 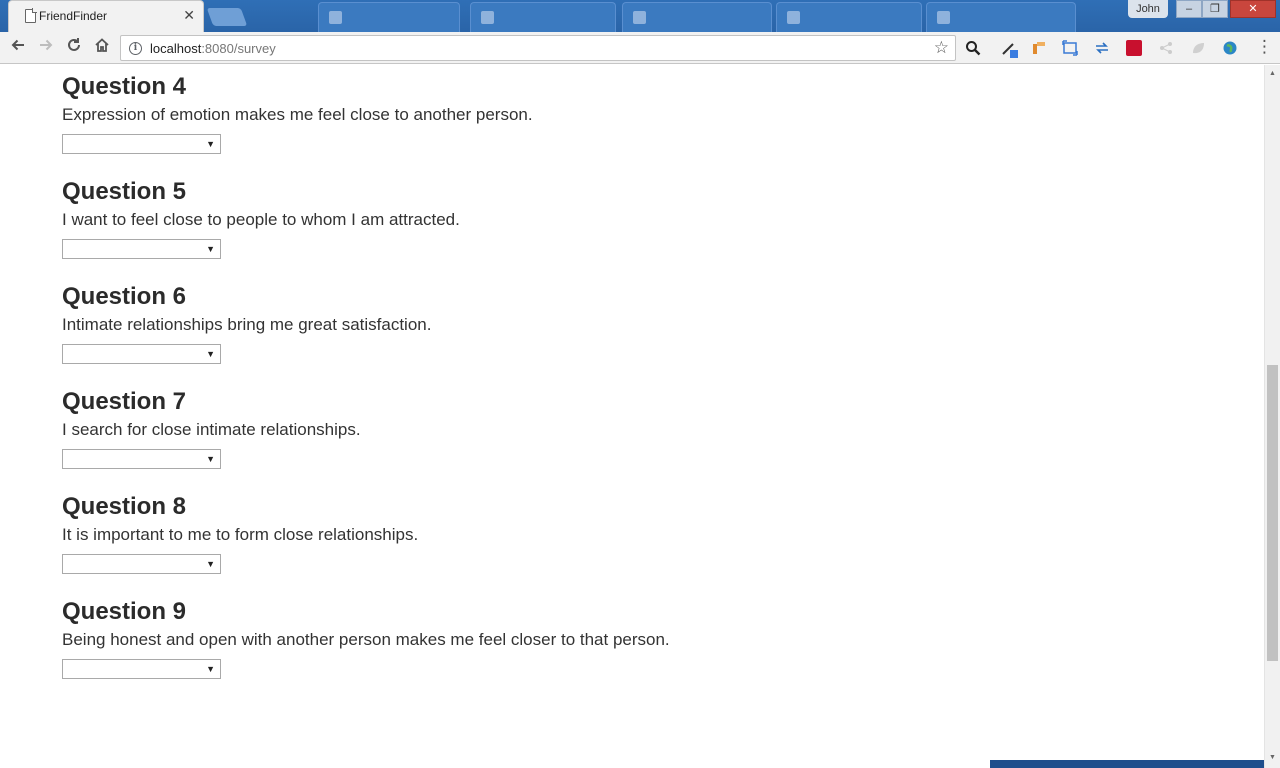 What do you see at coordinates (213, 48) in the screenshot?
I see `url-text: localhost:8080/survey` at bounding box center [213, 48].